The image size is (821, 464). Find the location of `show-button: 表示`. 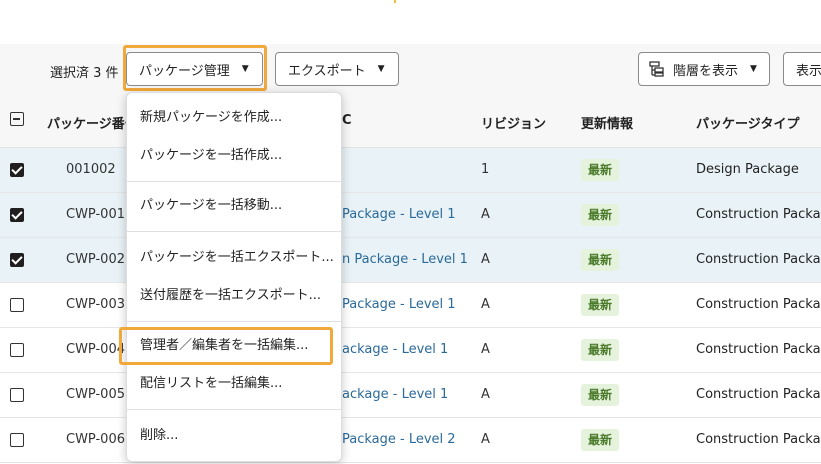

show-button: 表示 is located at coordinates (802, 69).